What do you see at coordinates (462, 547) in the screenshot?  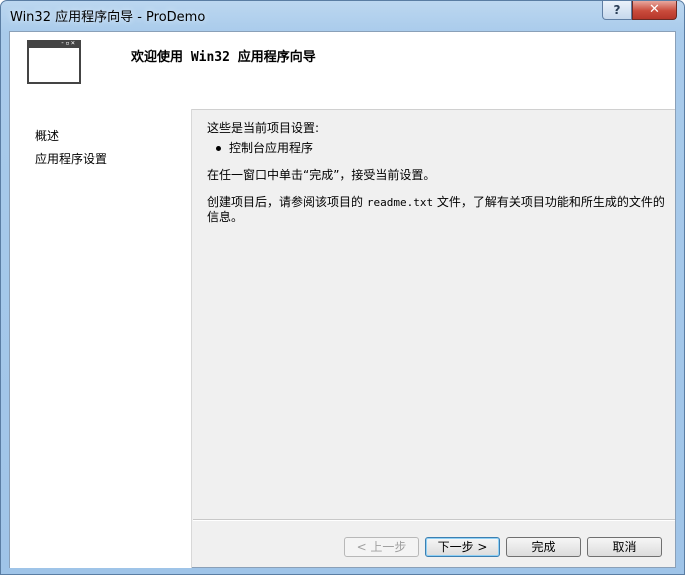 I see `next-button: 下一步 >` at bounding box center [462, 547].